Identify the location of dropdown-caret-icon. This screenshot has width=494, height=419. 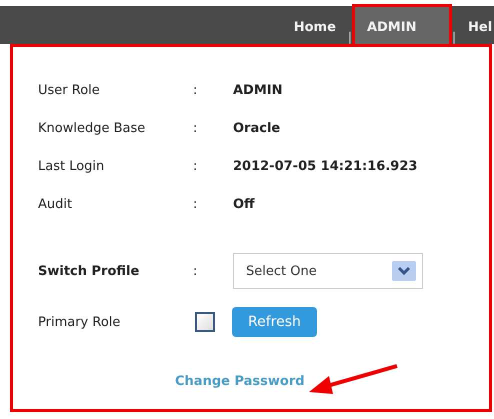
(404, 271).